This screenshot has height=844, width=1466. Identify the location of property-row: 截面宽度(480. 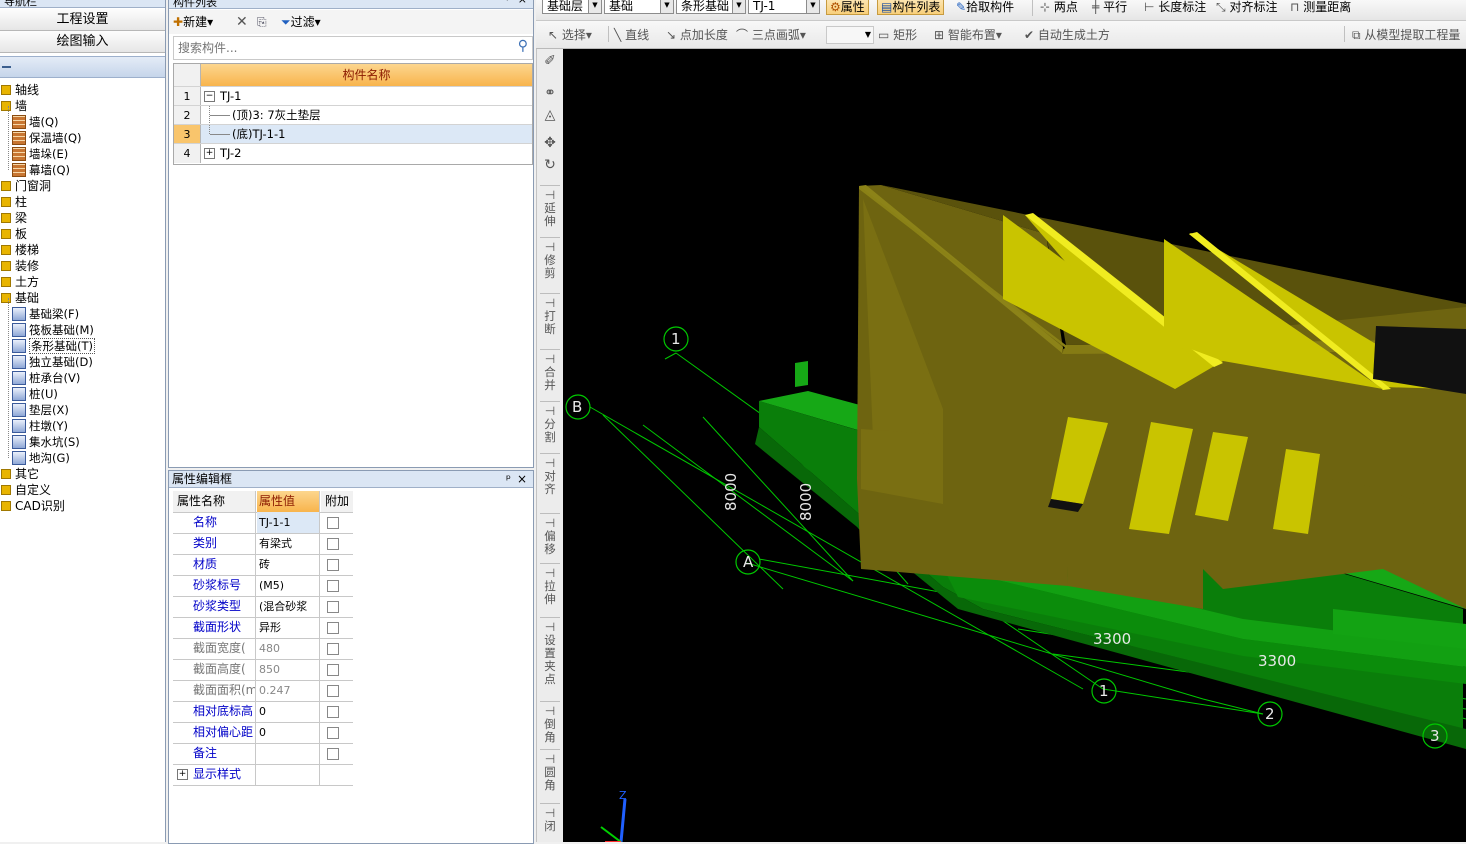
(263, 649).